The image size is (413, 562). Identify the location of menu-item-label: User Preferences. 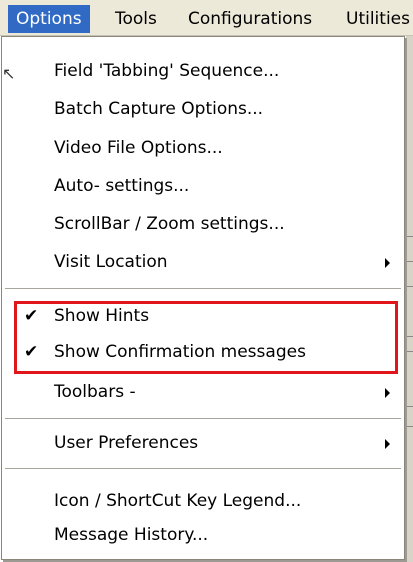
(126, 443).